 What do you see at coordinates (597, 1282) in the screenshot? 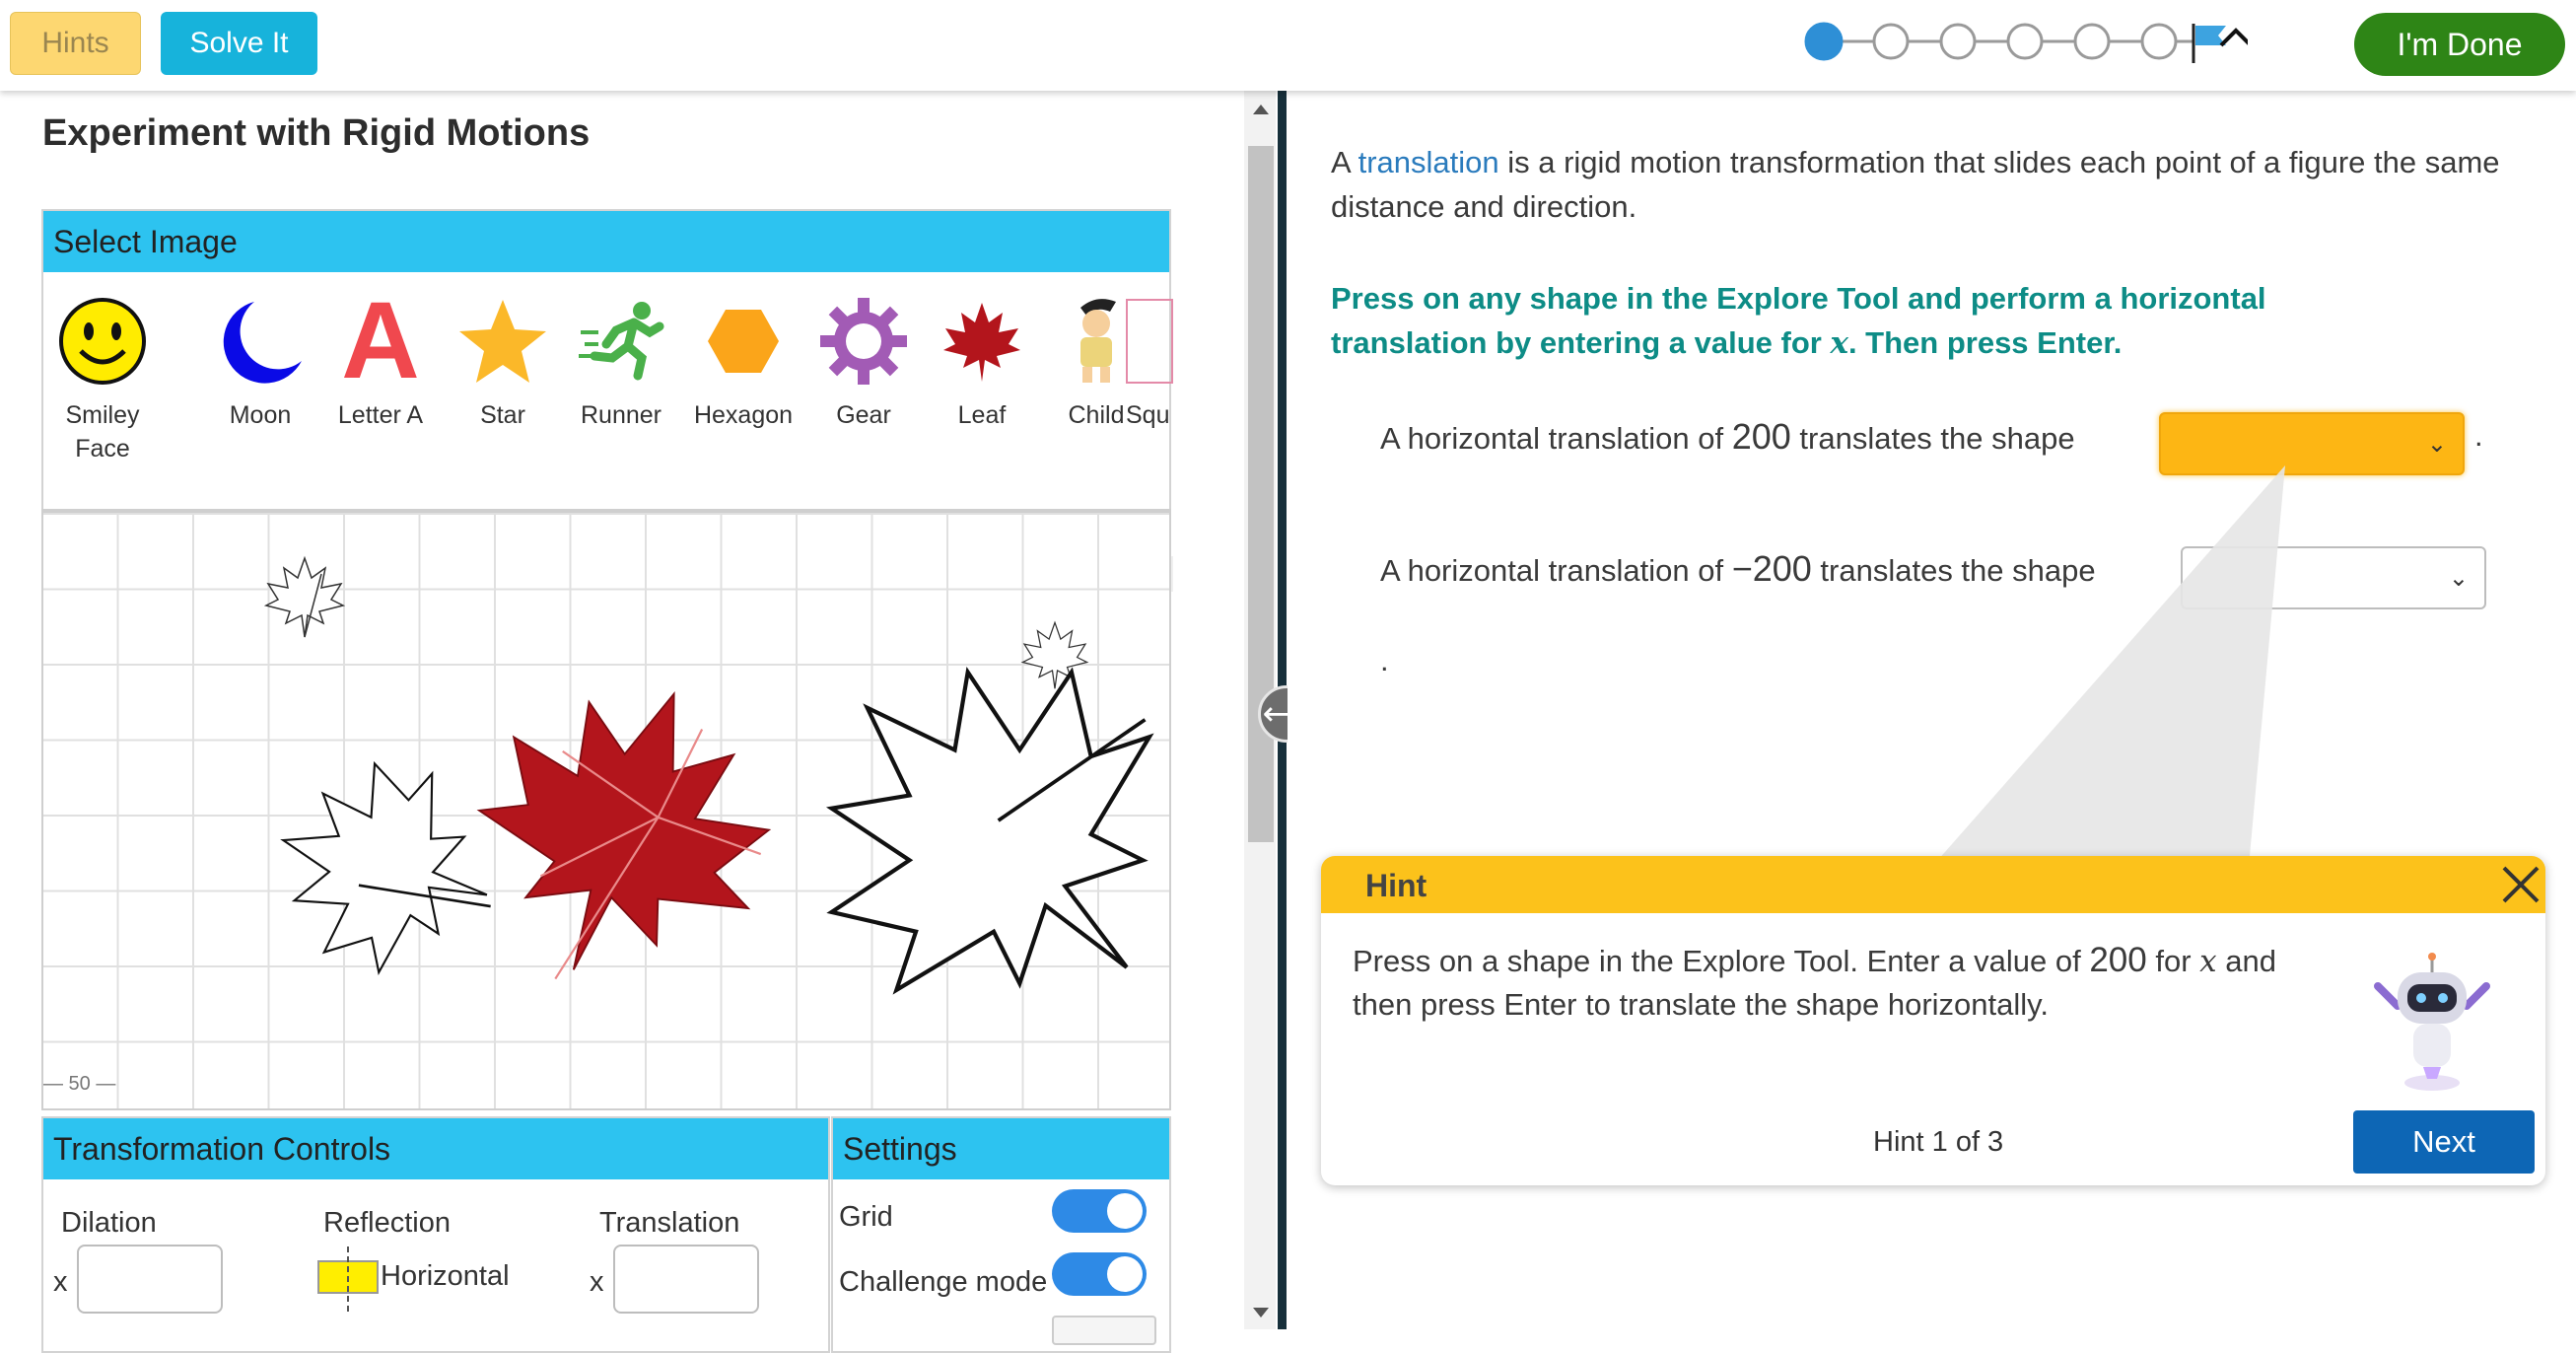
I see `translation-x-label: x` at bounding box center [597, 1282].